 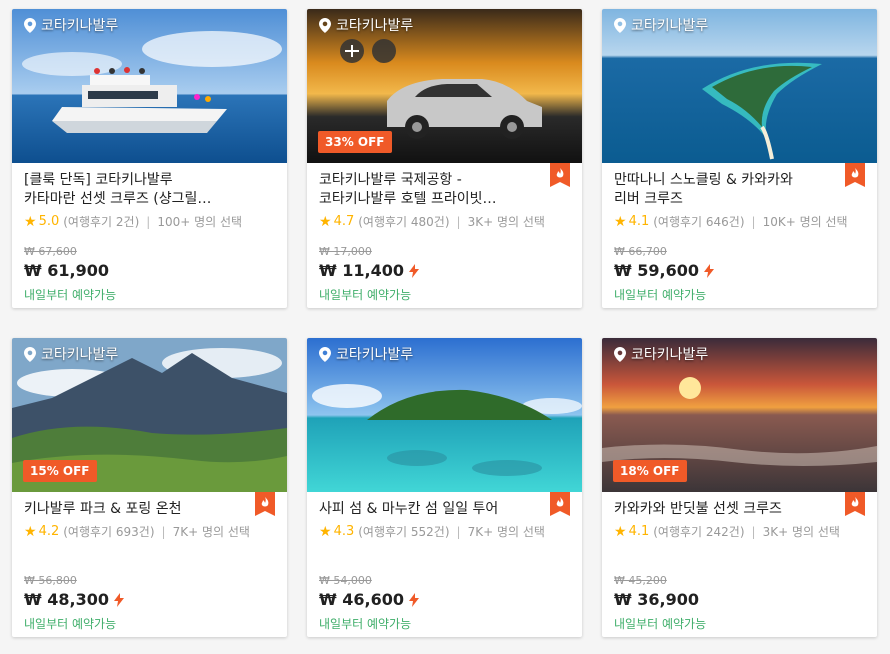 What do you see at coordinates (698, 509) in the screenshot?
I see `title-line-1: 카와카와 반딧불 선셋 크루즈` at bounding box center [698, 509].